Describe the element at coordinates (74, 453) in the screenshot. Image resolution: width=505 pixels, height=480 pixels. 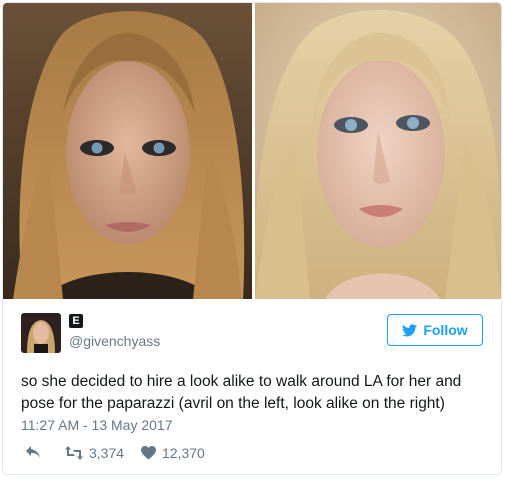
I see `retweet-icon` at that location.